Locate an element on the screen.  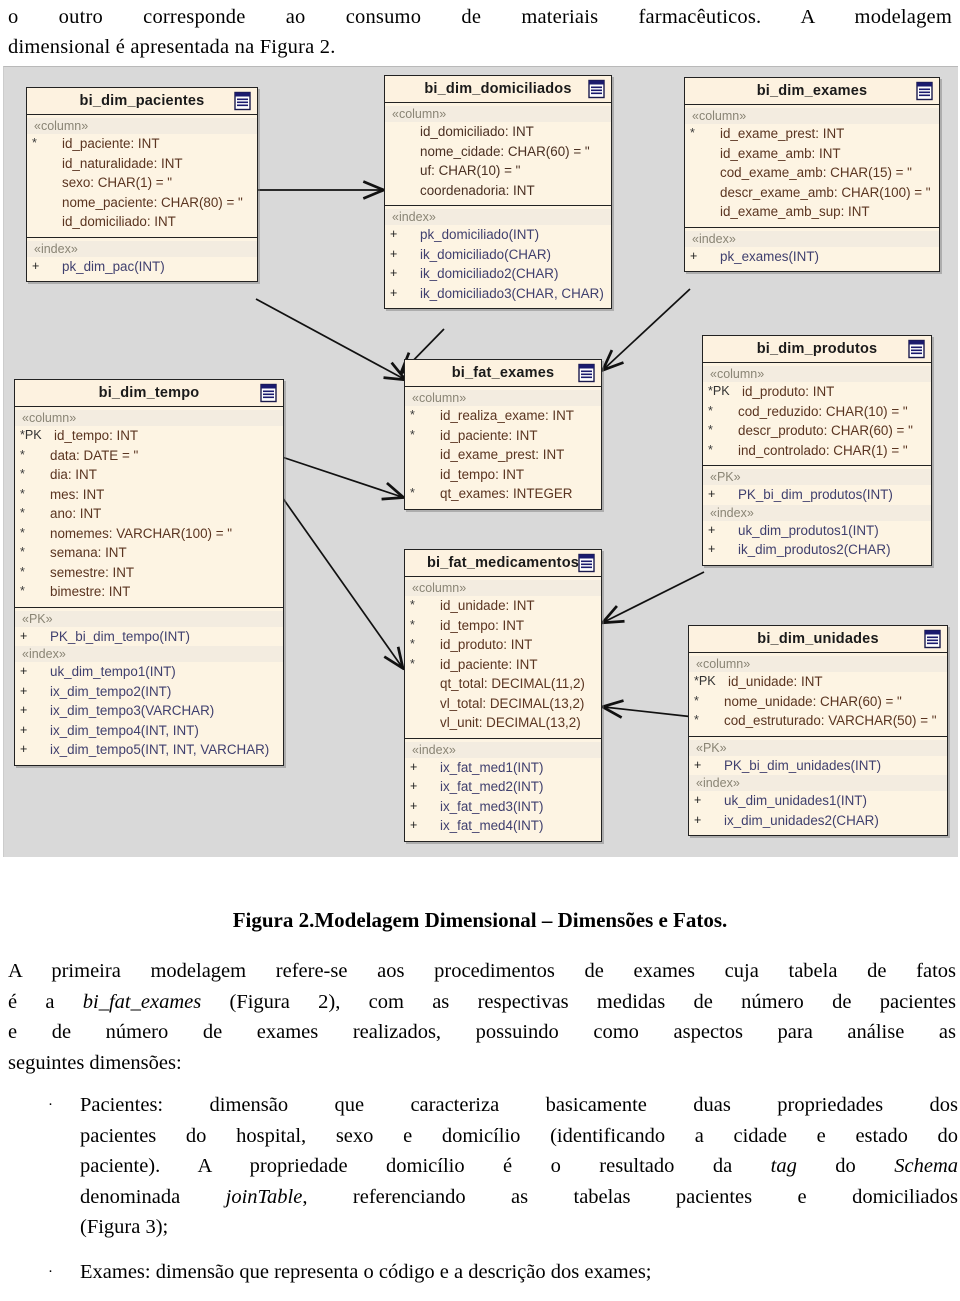
table-header: bi_dim_pacientes is located at coordinates (142, 101).